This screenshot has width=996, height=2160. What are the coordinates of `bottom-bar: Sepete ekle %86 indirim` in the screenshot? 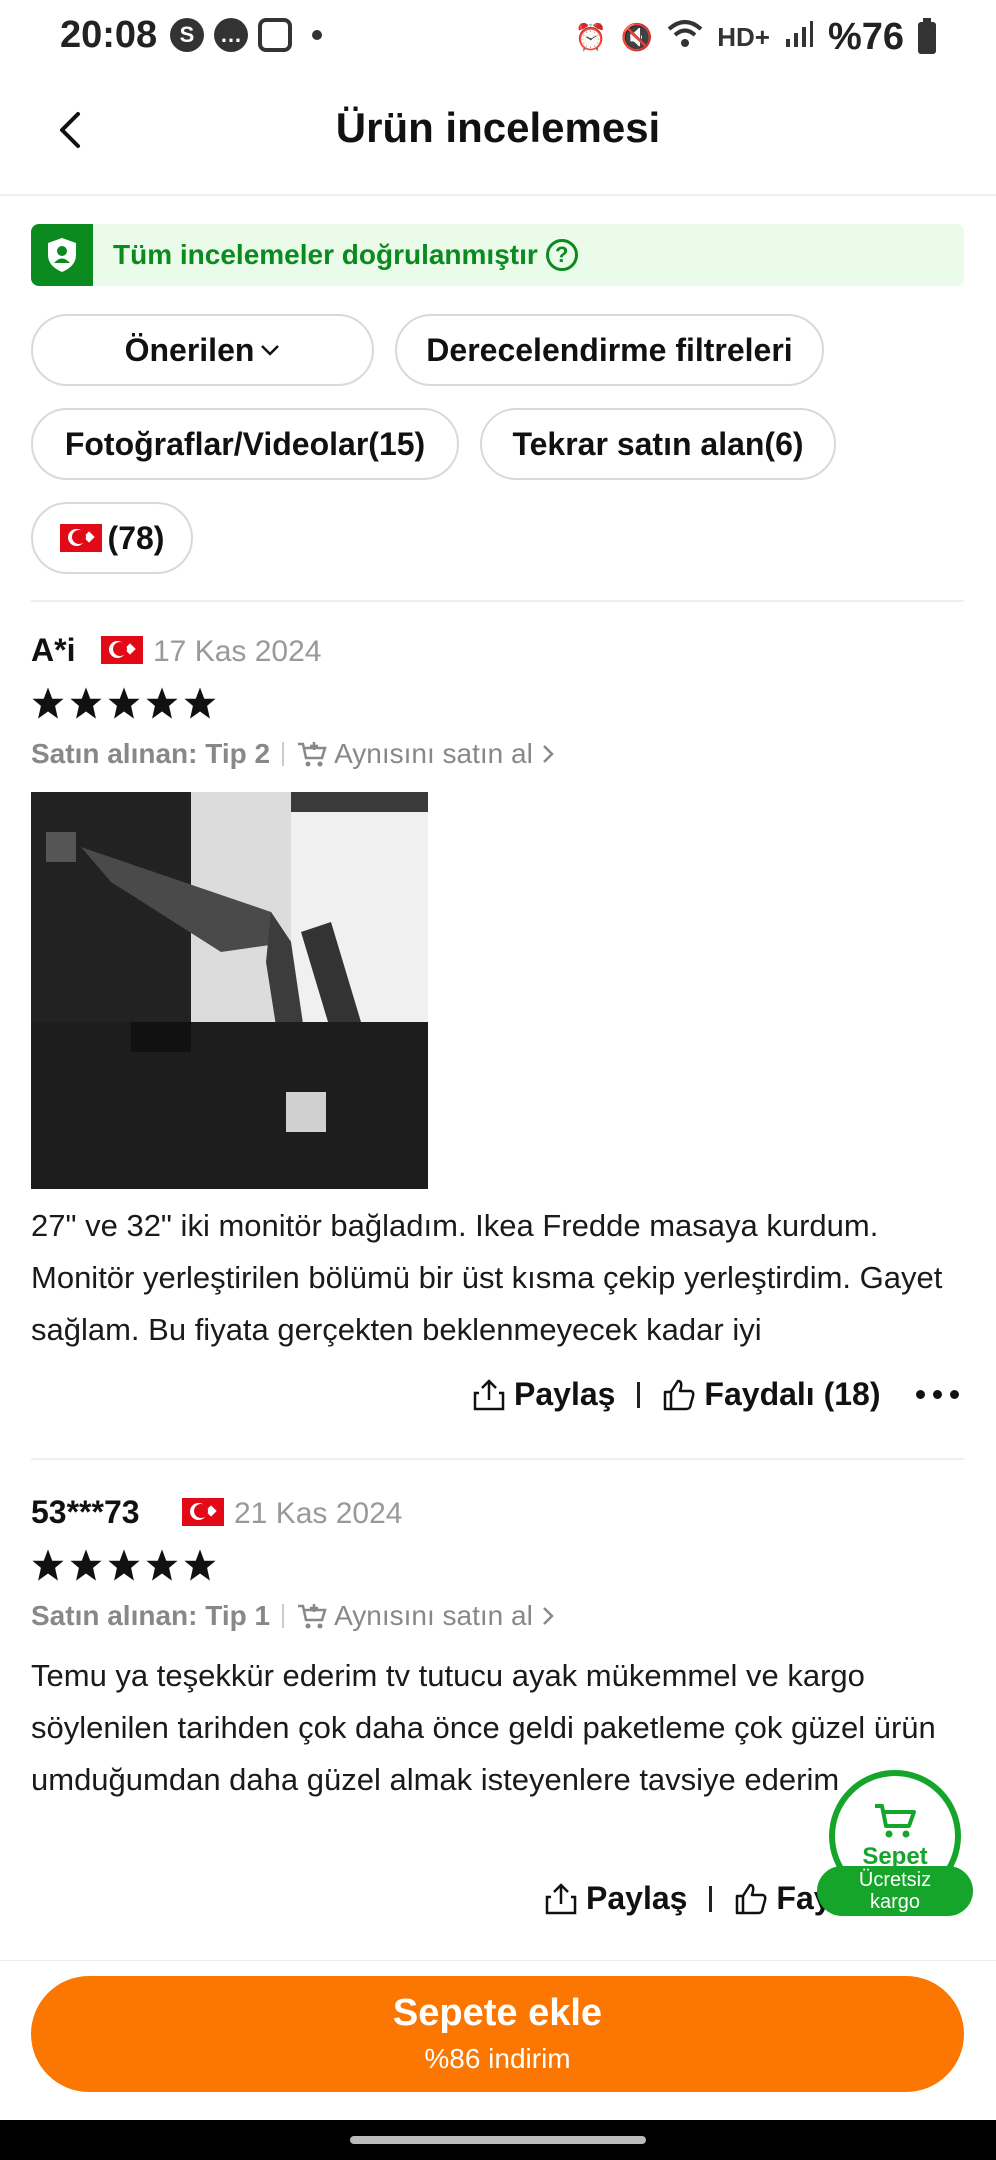 It's located at (498, 2040).